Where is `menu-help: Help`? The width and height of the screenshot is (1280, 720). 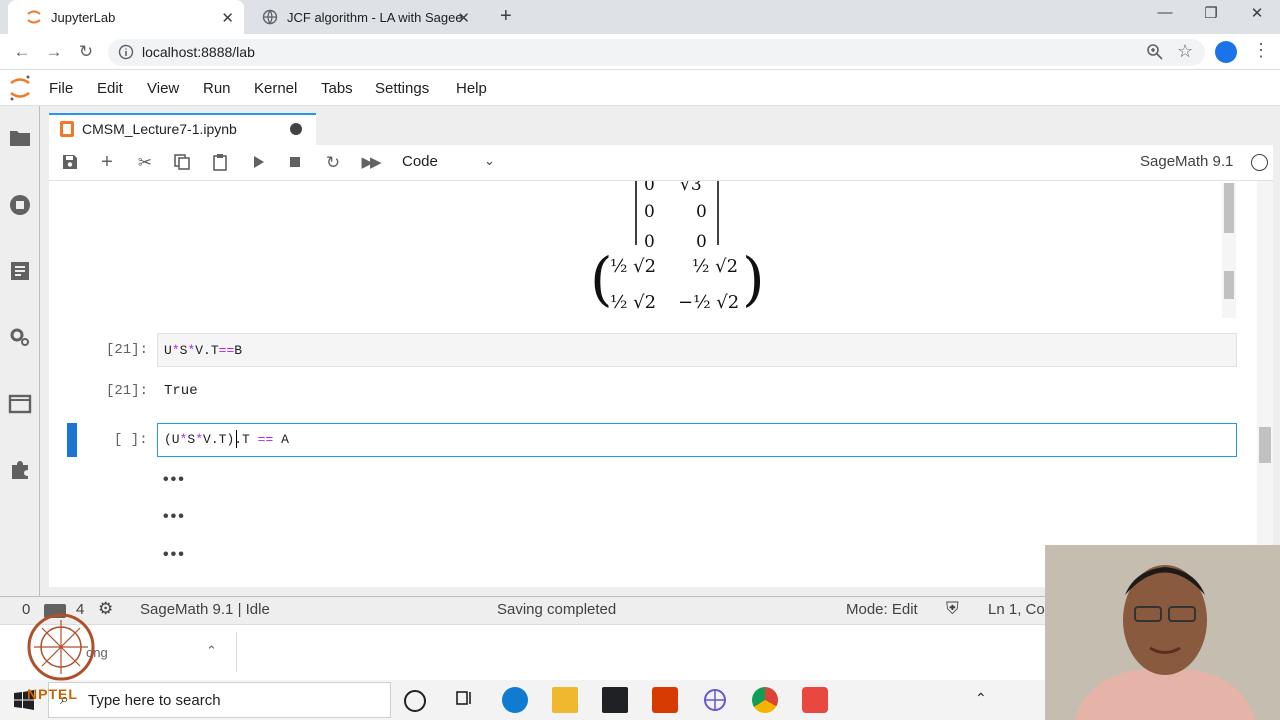 menu-help: Help is located at coordinates (471, 88).